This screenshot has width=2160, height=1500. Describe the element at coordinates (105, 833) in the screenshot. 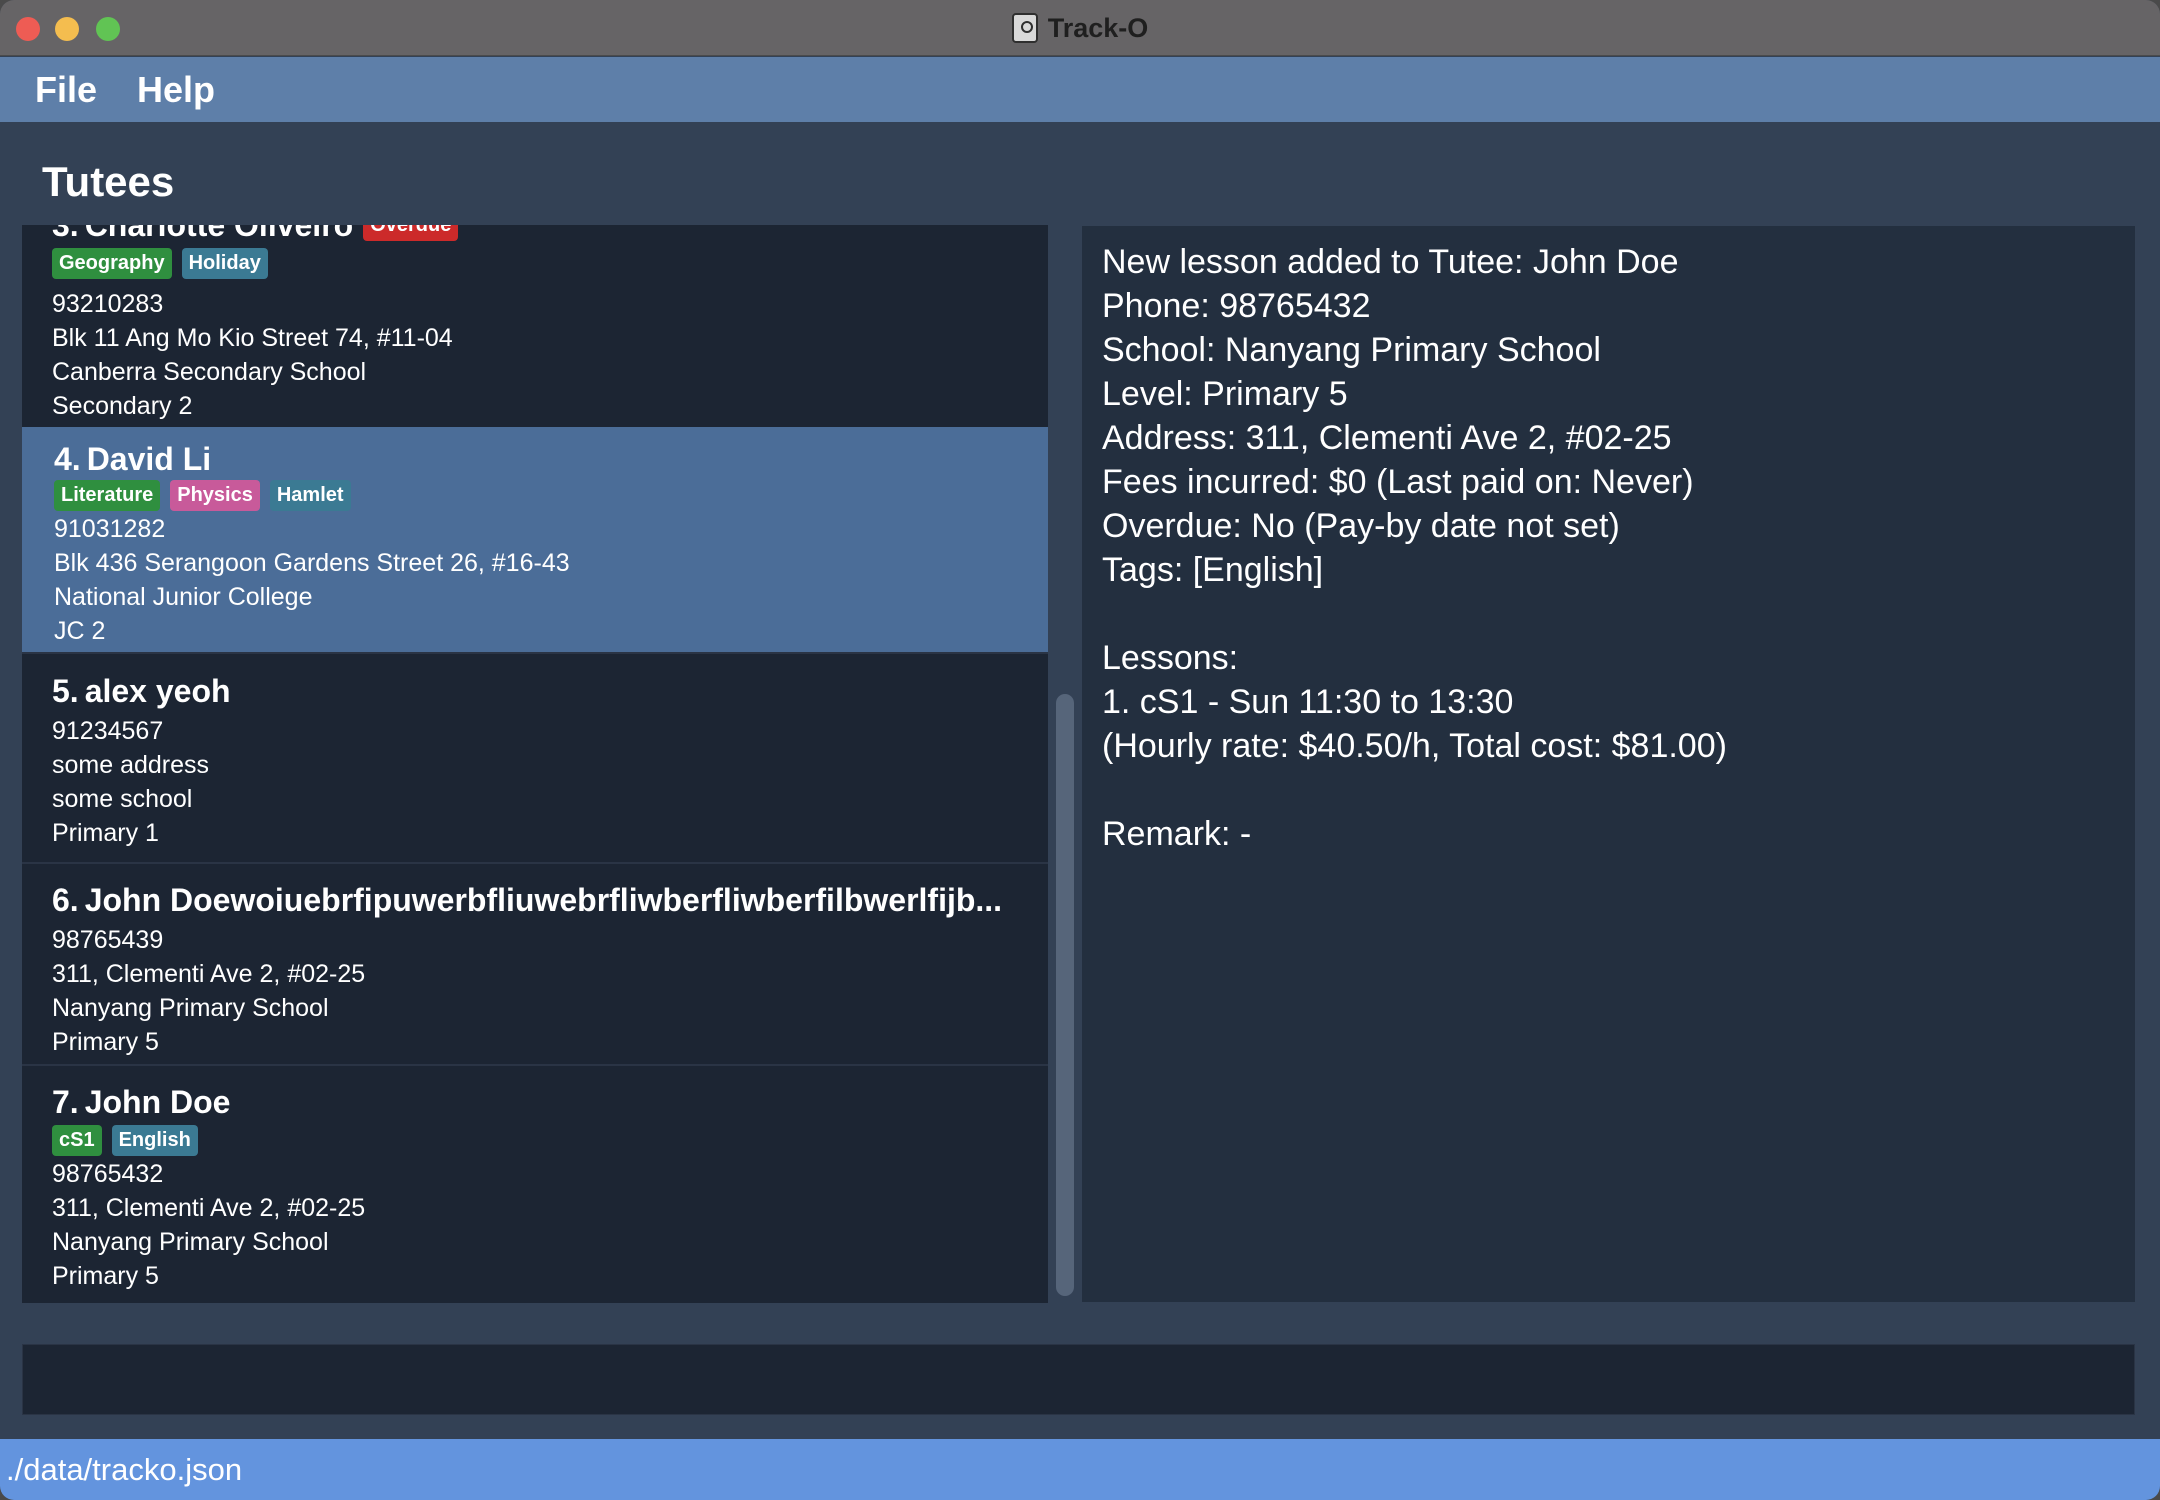

I see `tutee-level: Primary 1` at that location.